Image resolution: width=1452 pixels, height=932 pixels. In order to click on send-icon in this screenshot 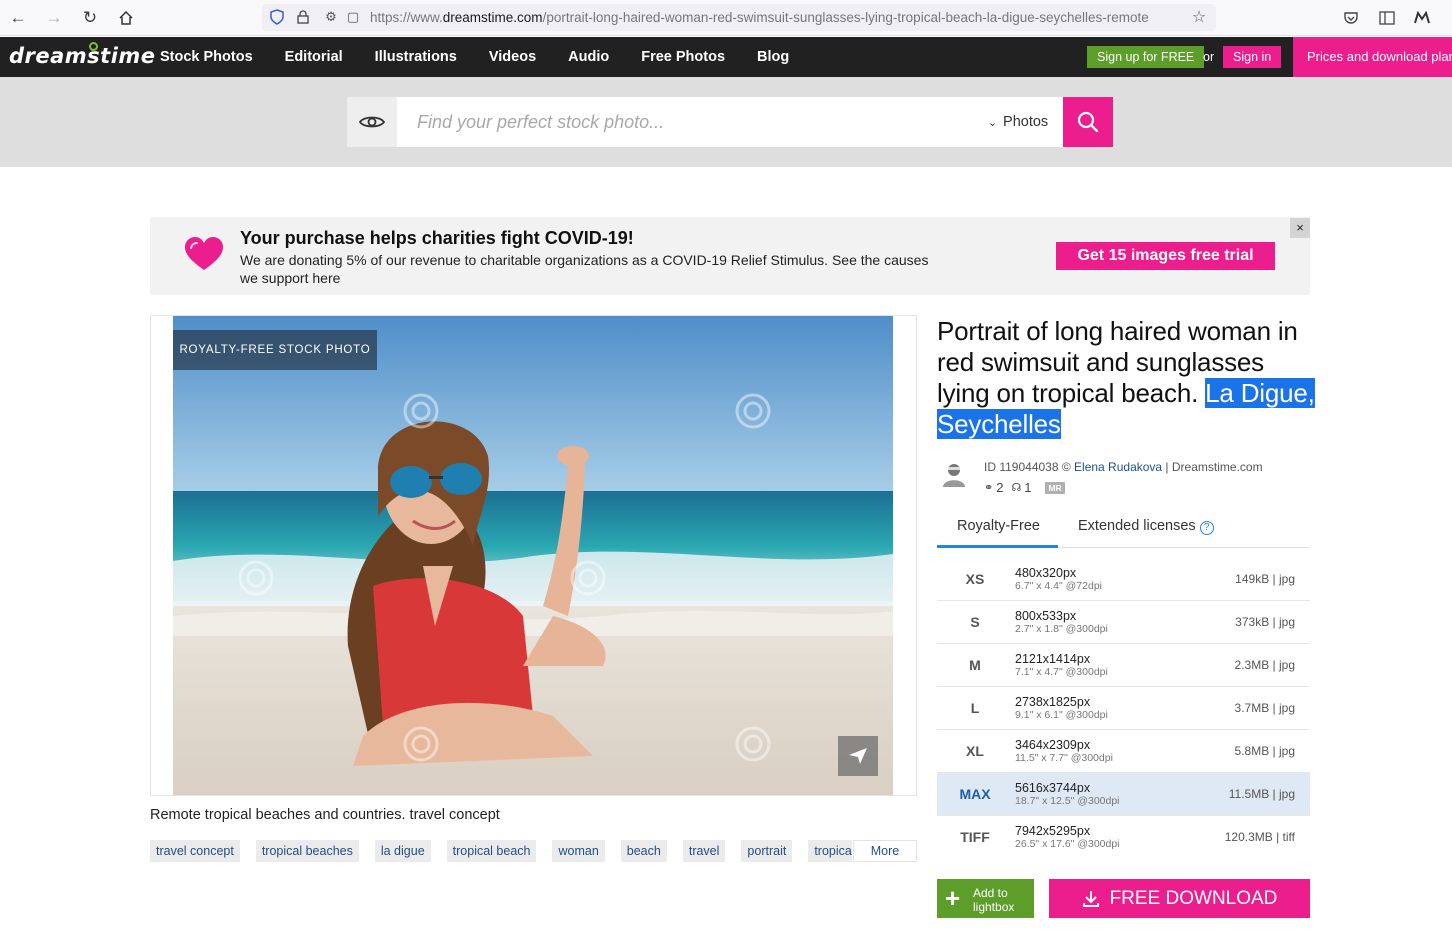, I will do `click(858, 756)`.